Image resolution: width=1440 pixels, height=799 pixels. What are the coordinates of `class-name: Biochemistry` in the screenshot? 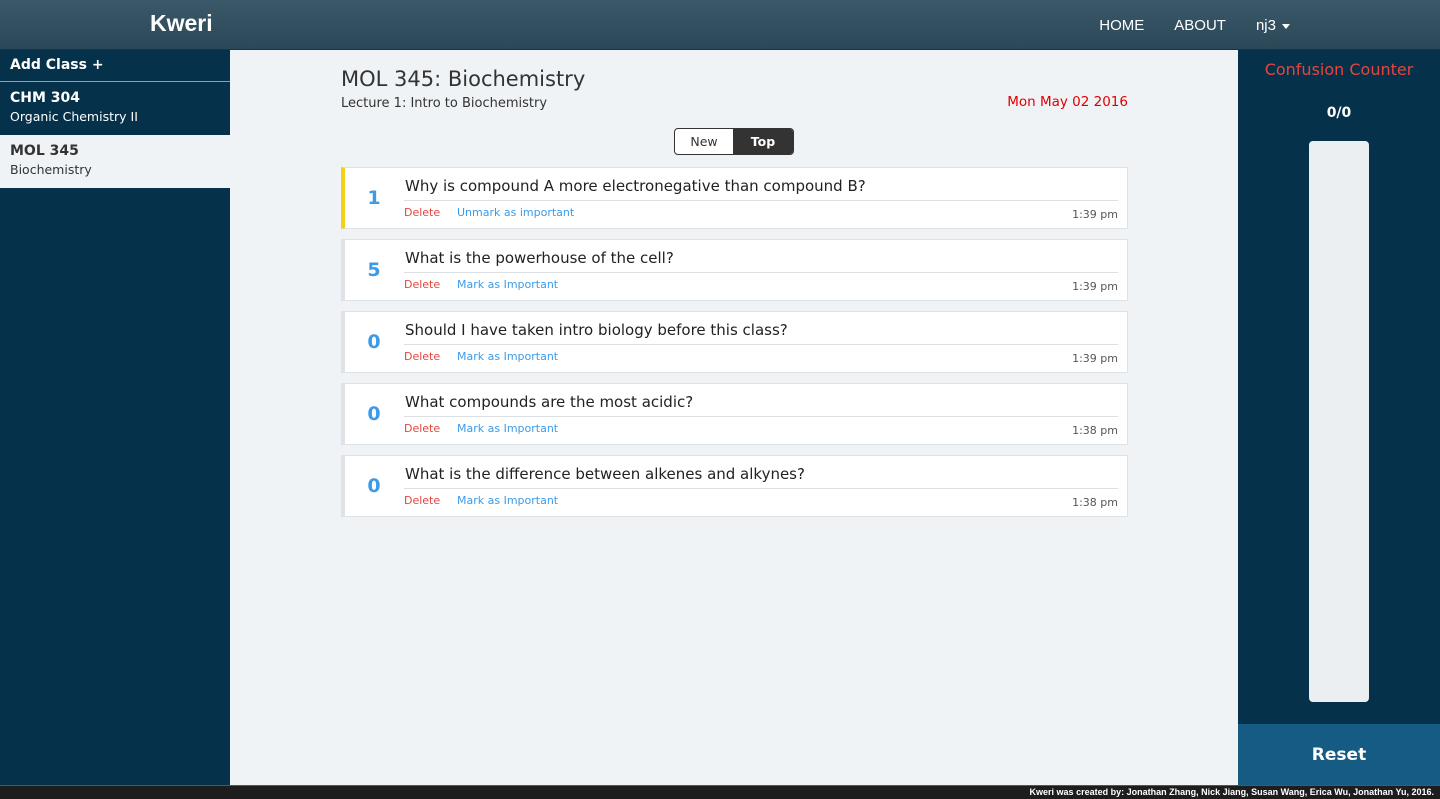 It's located at (51, 169).